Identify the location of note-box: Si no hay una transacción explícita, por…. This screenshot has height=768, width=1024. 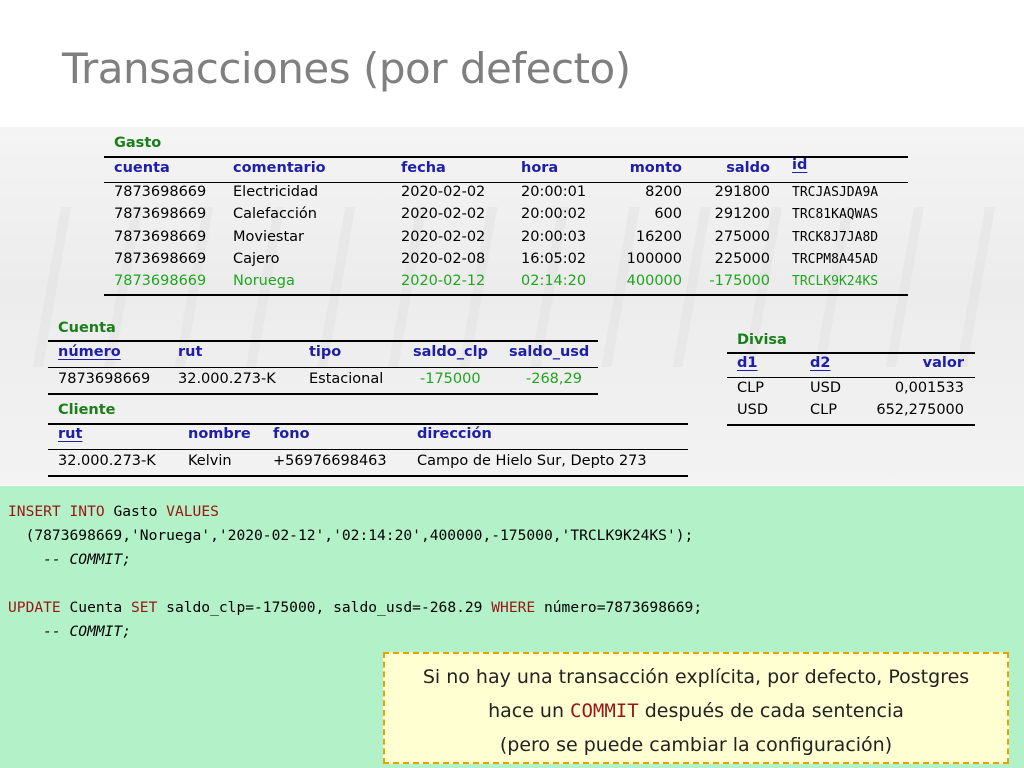
(696, 708).